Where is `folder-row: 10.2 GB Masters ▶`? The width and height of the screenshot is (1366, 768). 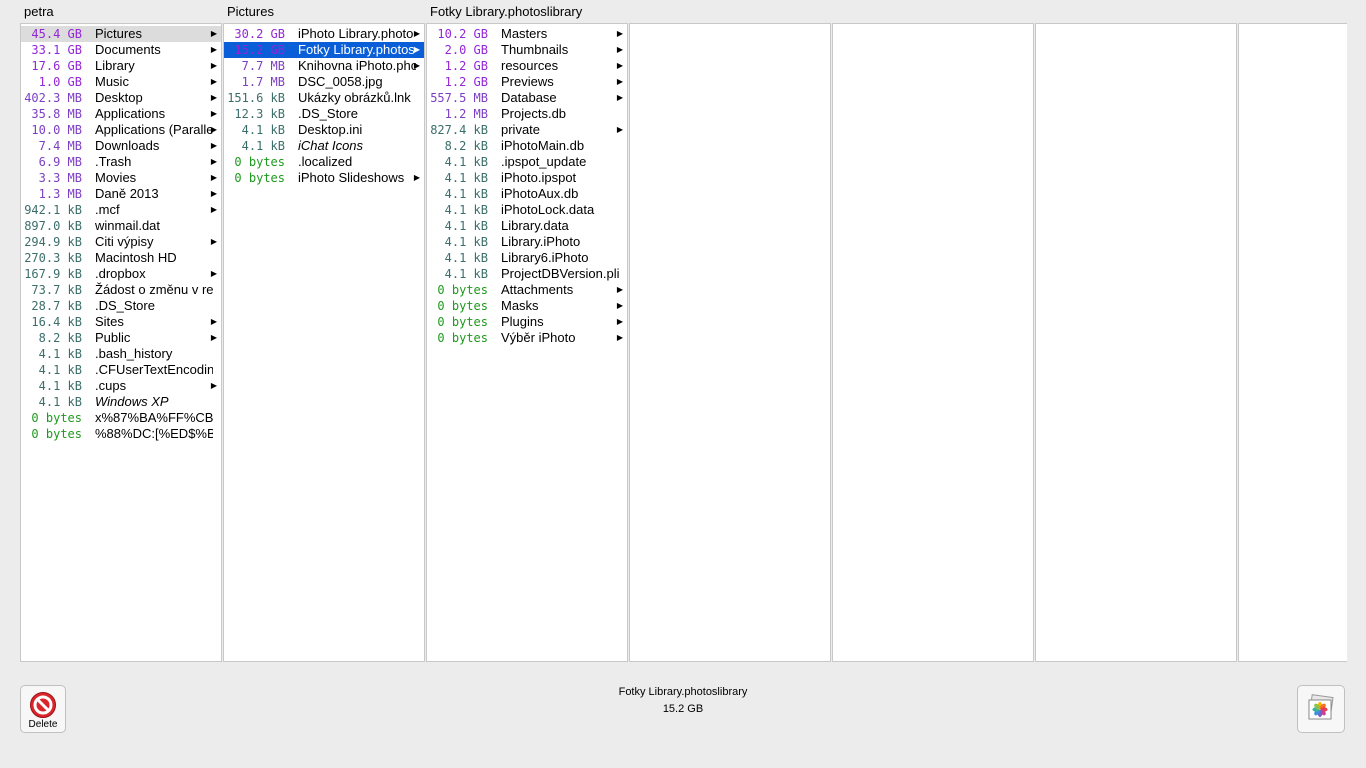 folder-row: 10.2 GB Masters ▶ is located at coordinates (527, 34).